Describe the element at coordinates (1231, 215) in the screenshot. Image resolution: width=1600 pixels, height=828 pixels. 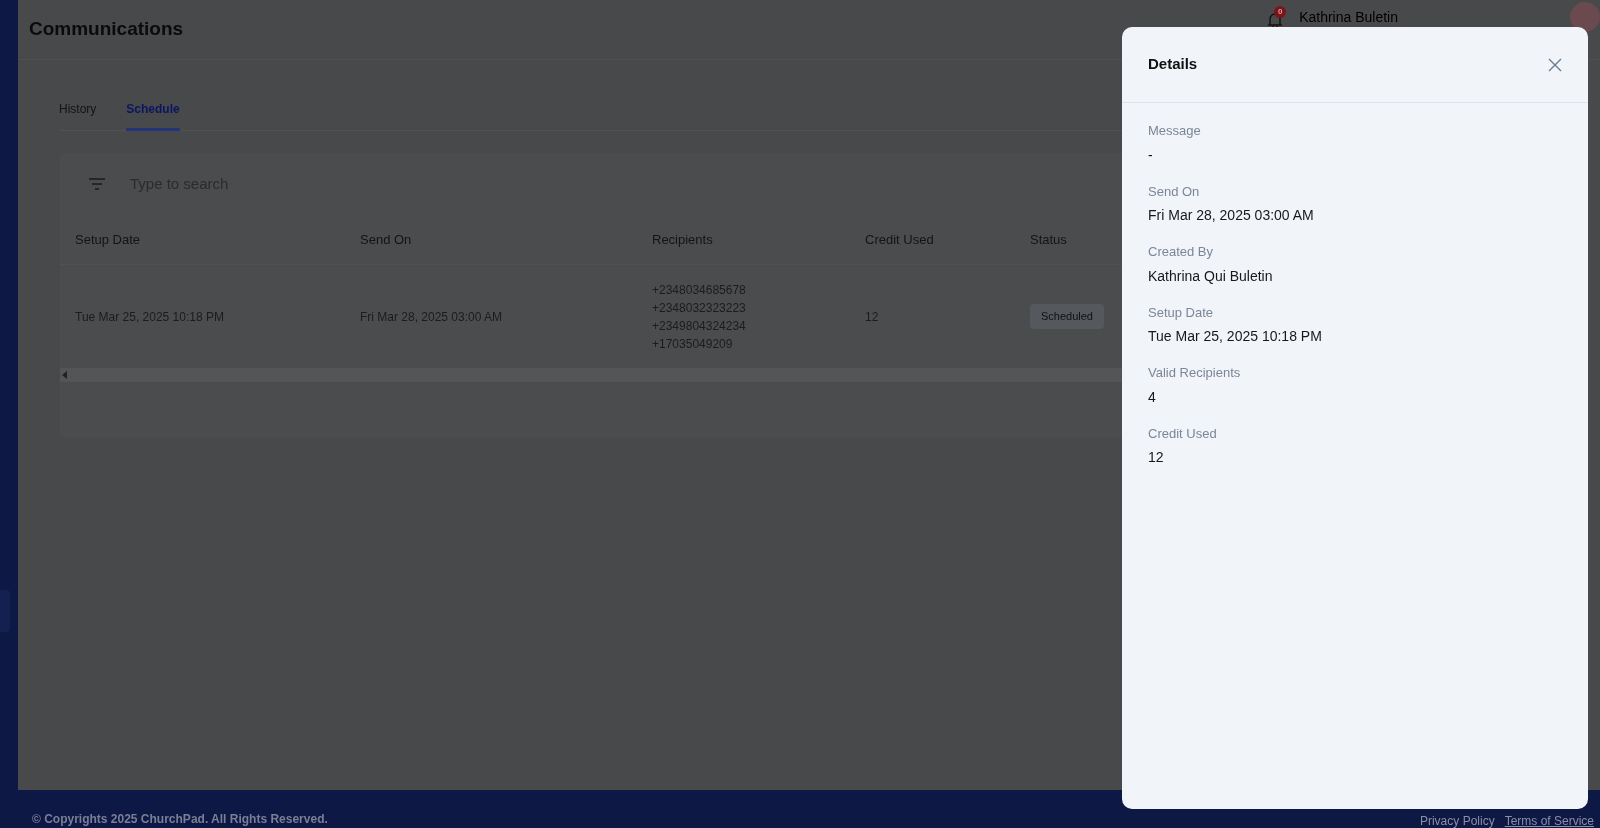
I see `field-value: Fri Mar 28, 2025 03:00 AM` at that location.